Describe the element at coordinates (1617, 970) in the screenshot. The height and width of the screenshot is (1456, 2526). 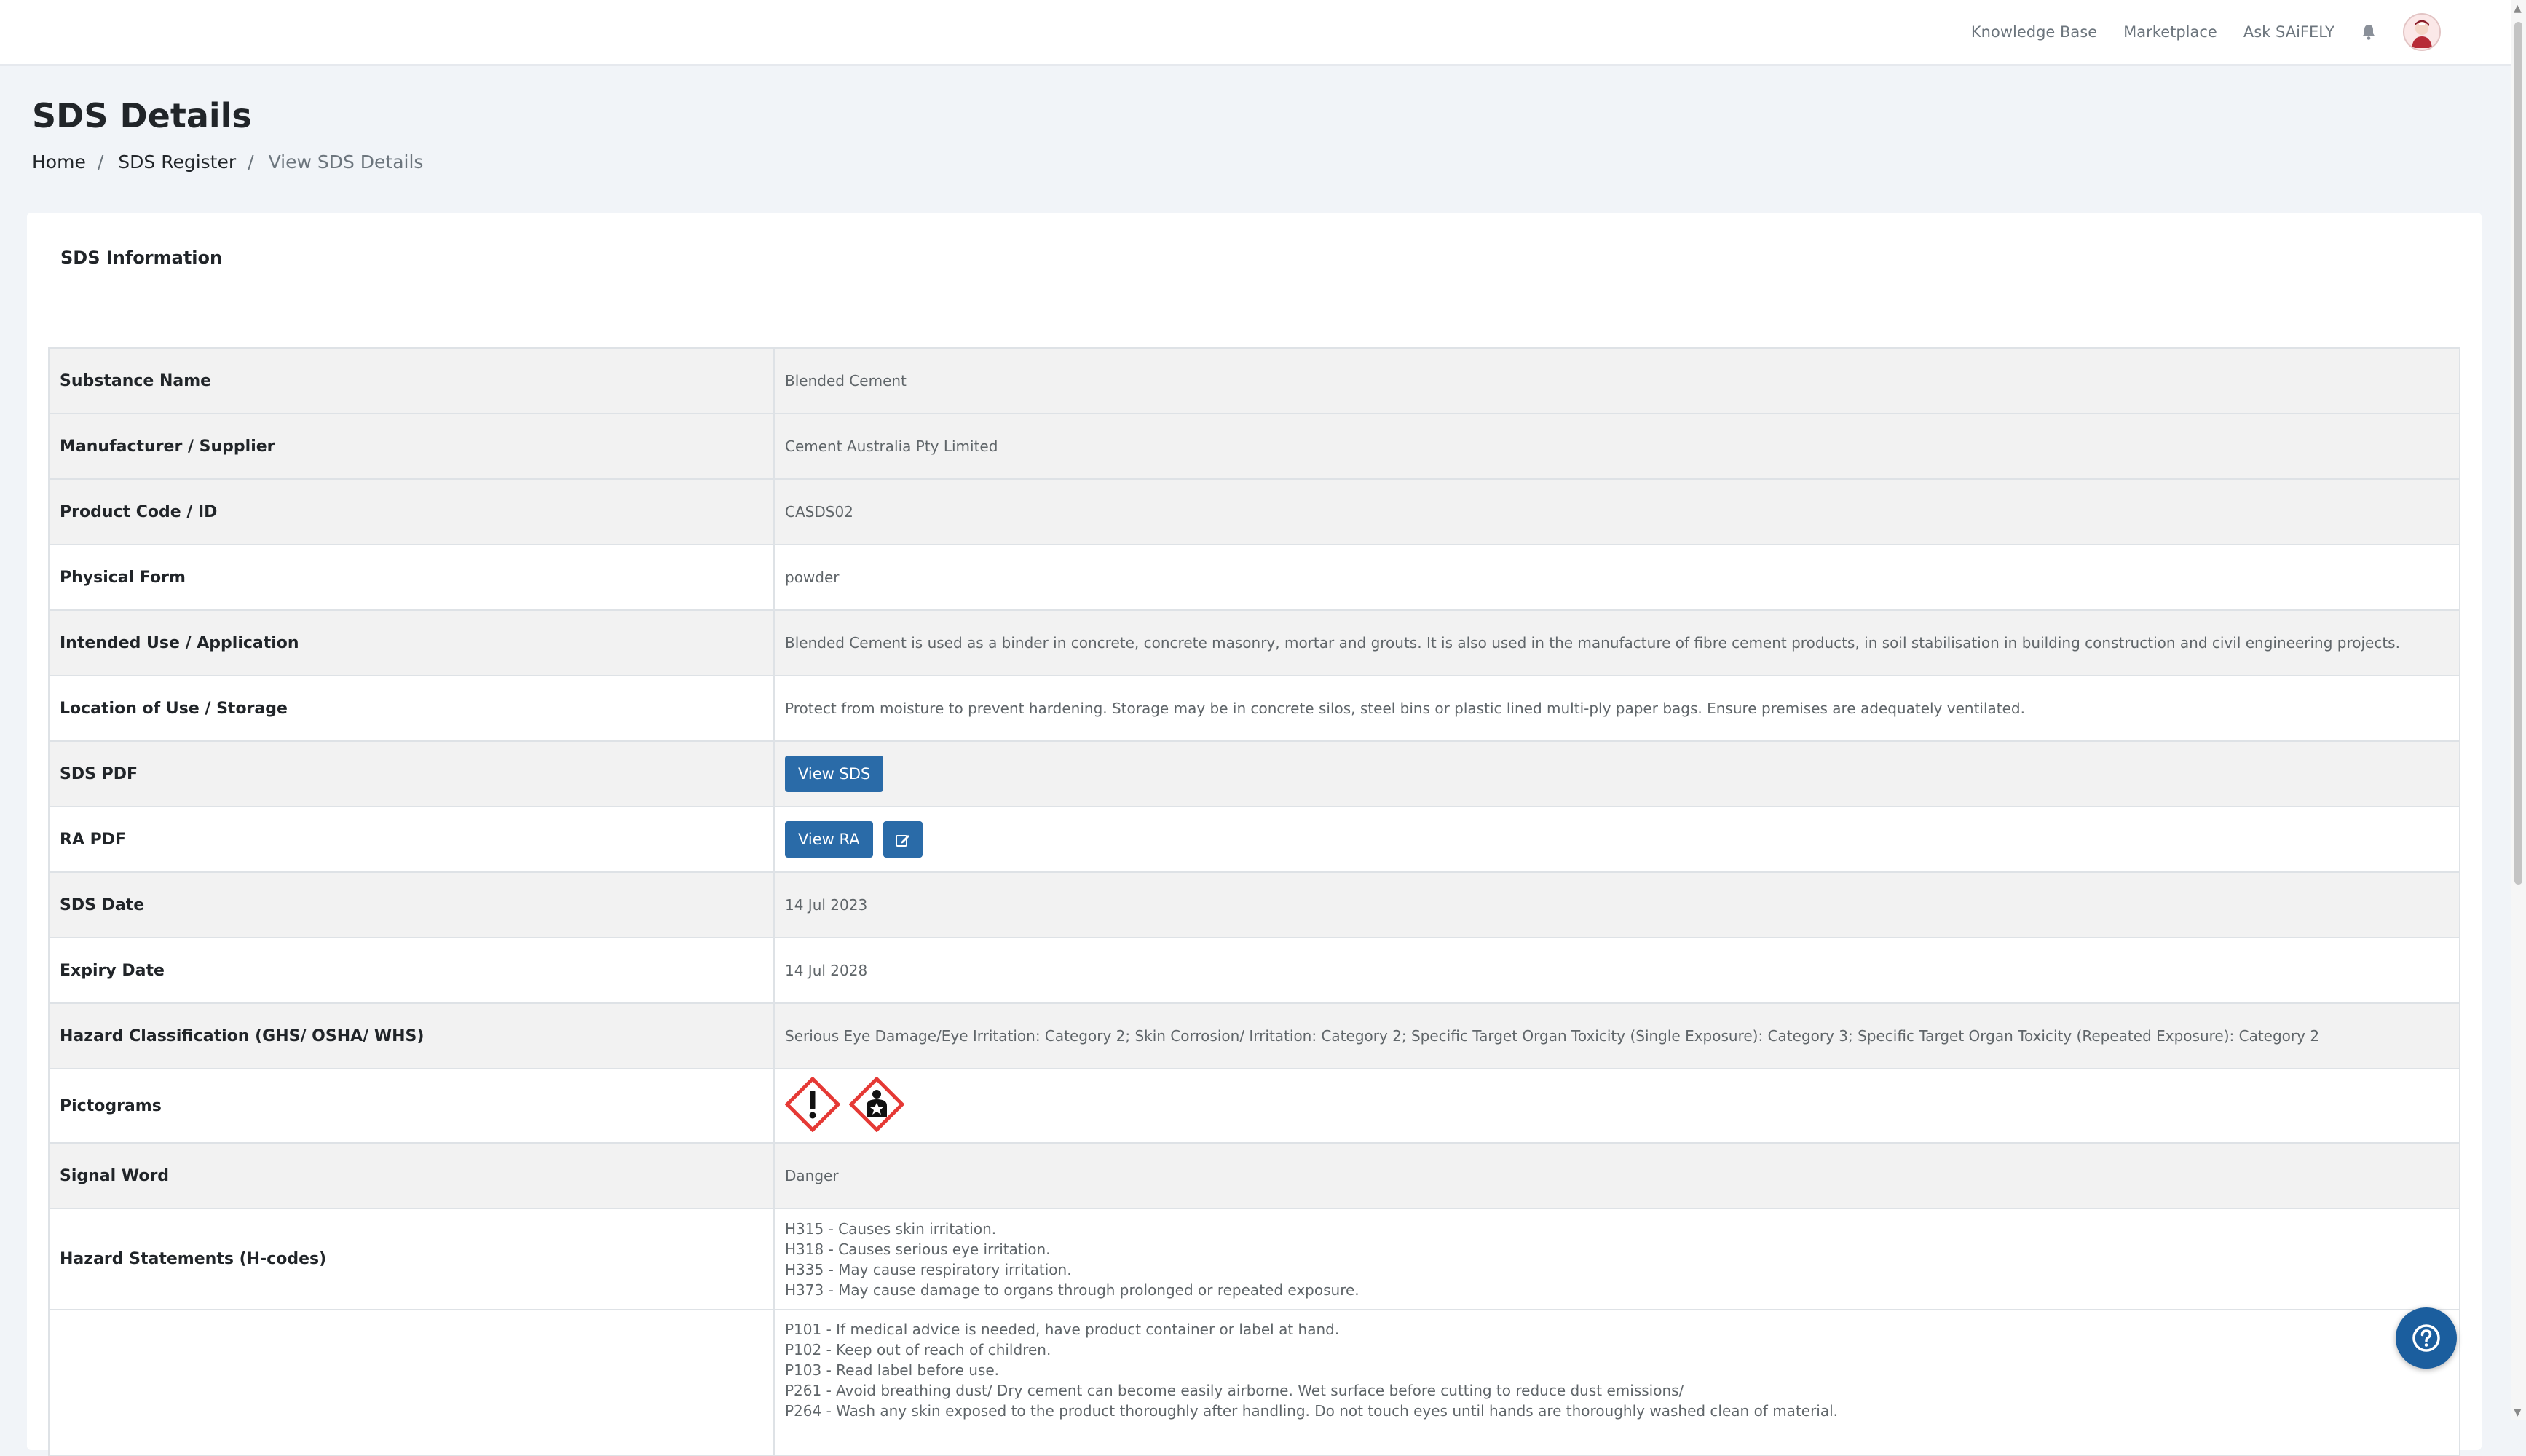
I see `row-value: 14 Jul 2028` at that location.